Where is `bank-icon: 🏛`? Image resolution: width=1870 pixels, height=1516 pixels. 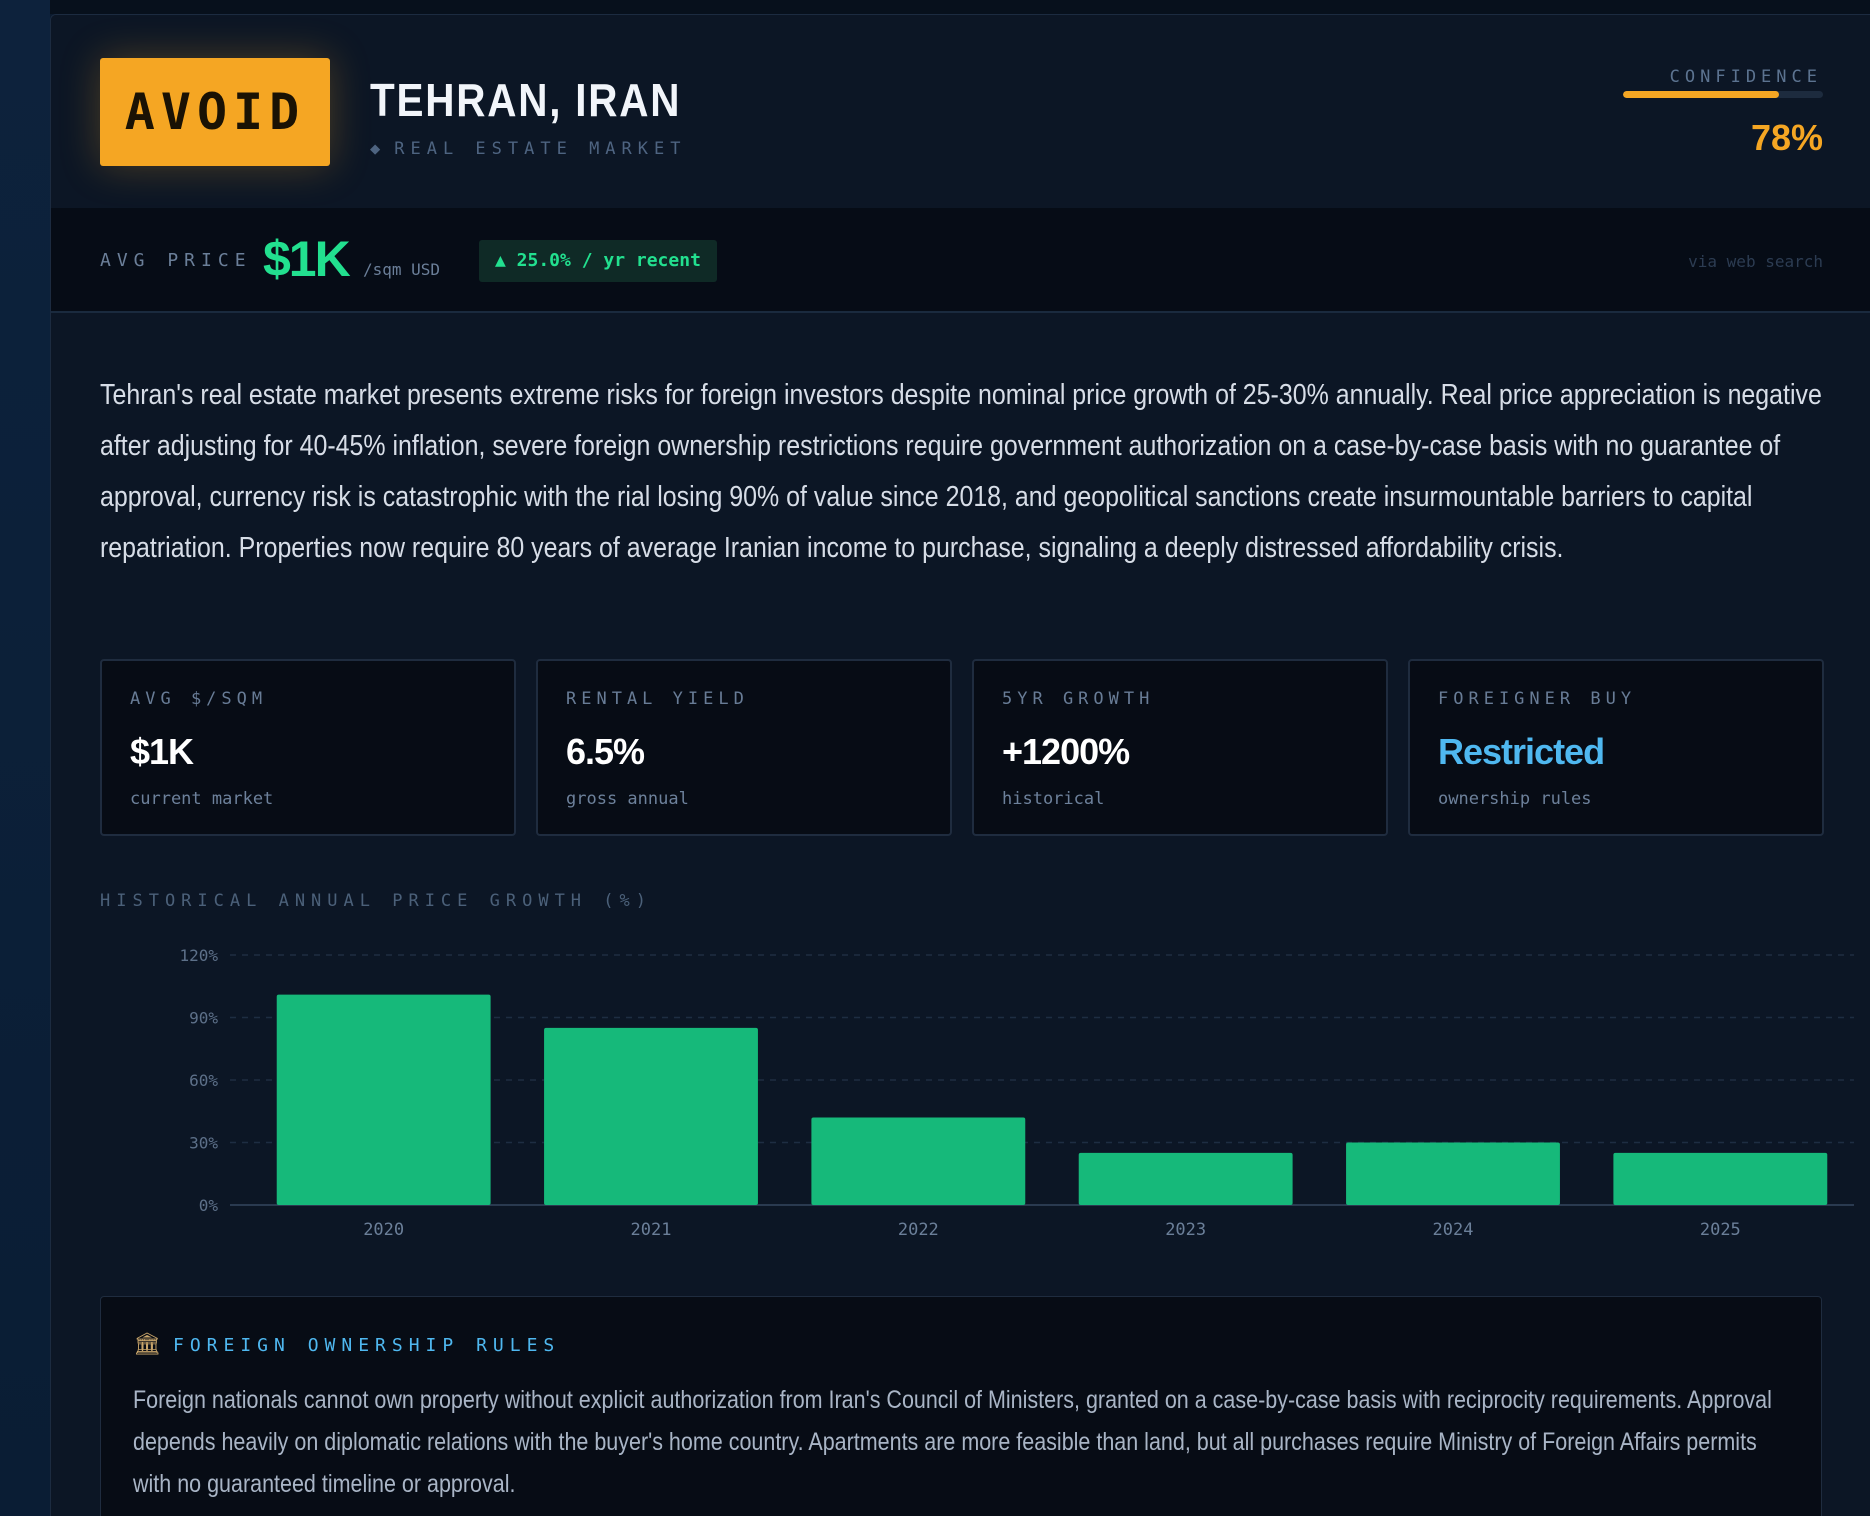 bank-icon: 🏛 is located at coordinates (147, 1343).